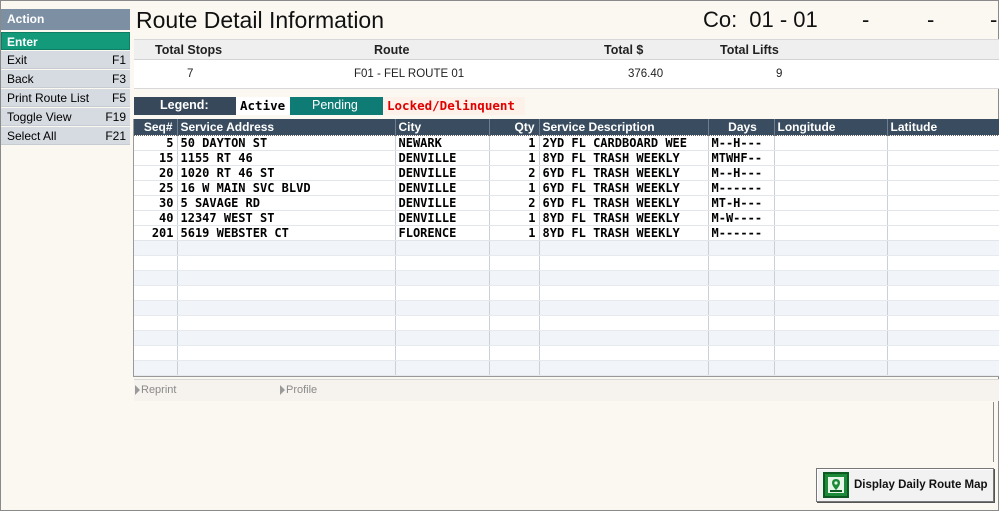  I want to click on profile-link: Profile, so click(298, 390).